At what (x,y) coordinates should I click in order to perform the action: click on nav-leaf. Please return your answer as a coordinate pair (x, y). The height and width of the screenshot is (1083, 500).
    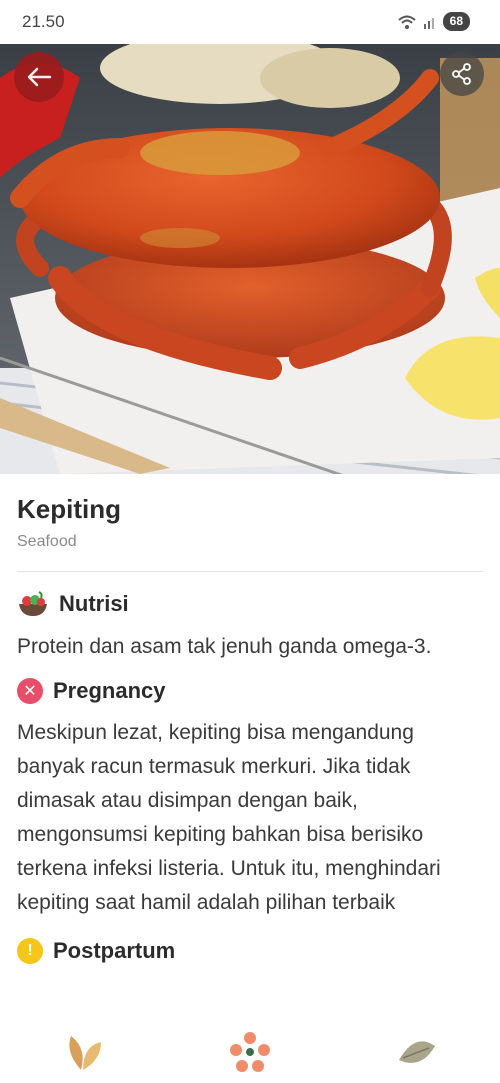
    Looking at the image, I should click on (417, 1052).